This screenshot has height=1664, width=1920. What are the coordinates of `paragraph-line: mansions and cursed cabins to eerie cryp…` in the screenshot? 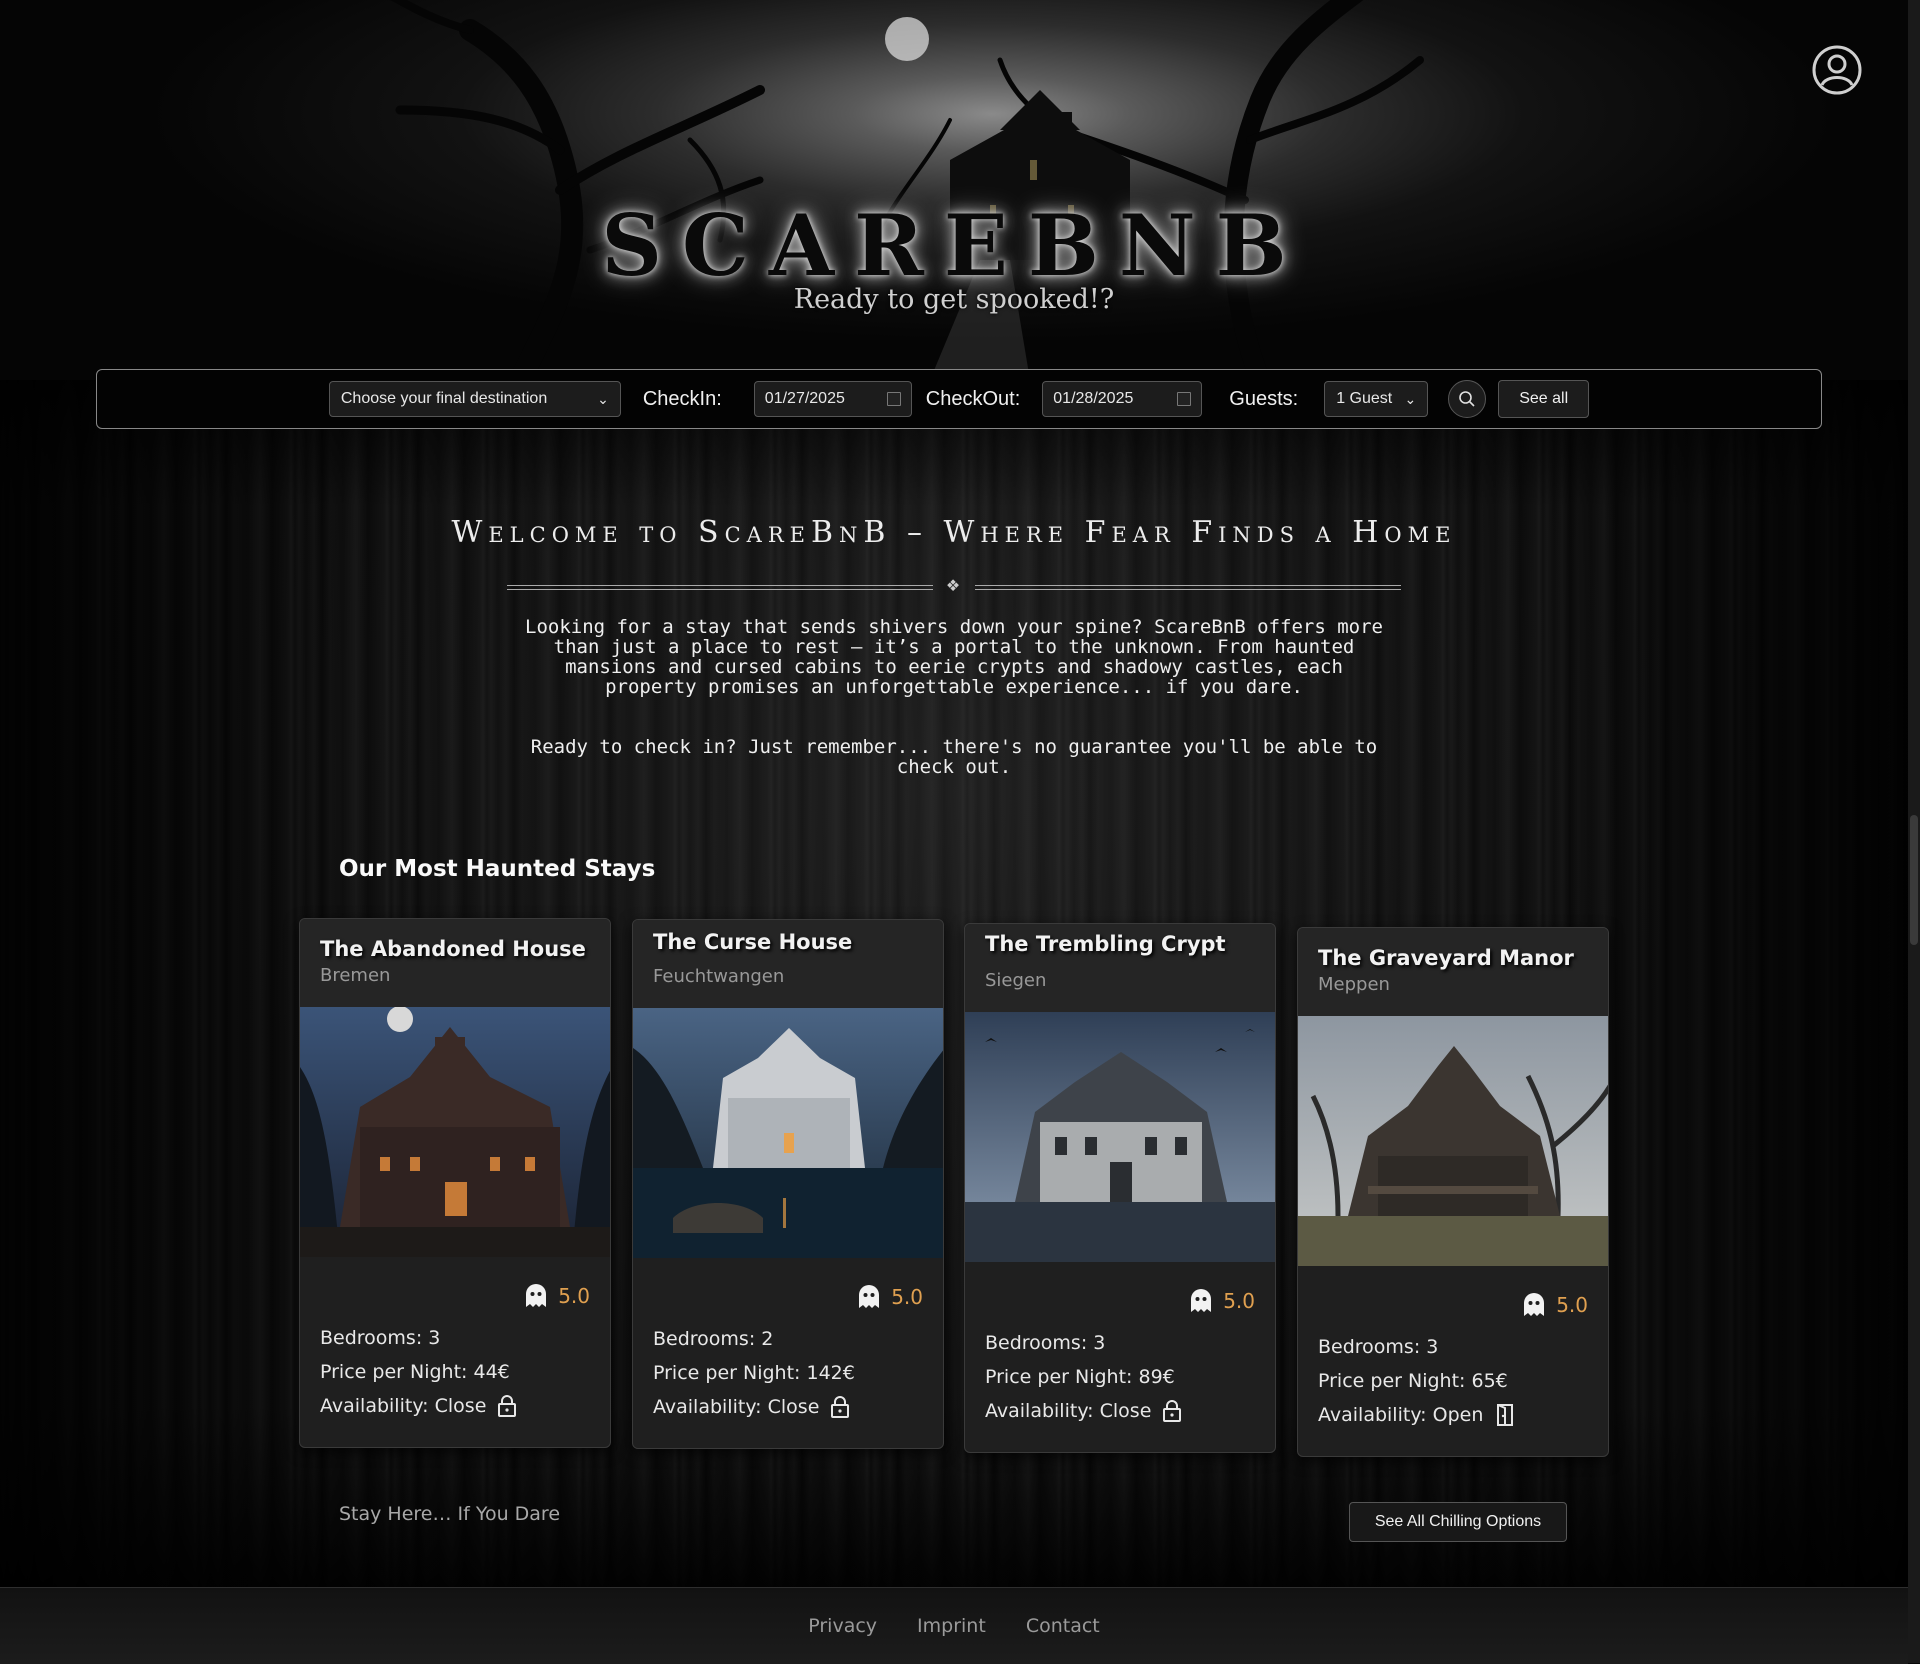 It's located at (954, 667).